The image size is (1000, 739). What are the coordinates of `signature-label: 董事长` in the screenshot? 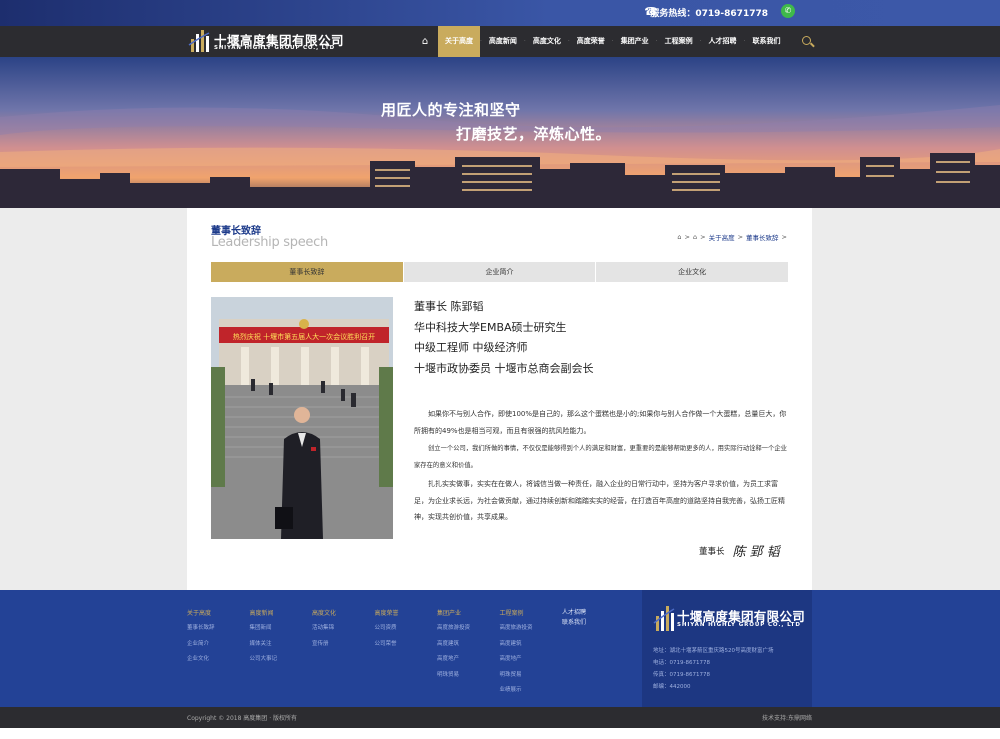 It's located at (712, 551).